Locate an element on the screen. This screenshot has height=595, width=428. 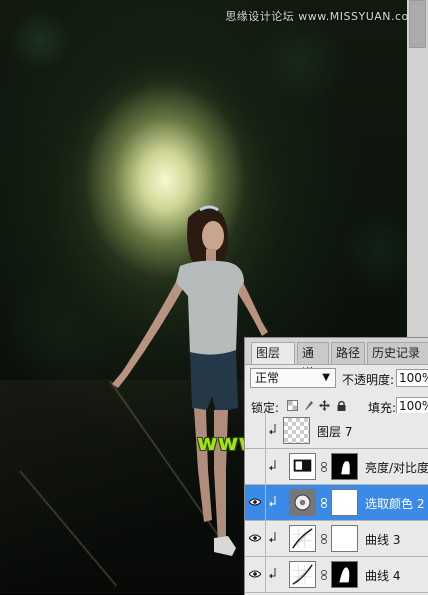
tab-history: 历史记录 is located at coordinates (397, 353).